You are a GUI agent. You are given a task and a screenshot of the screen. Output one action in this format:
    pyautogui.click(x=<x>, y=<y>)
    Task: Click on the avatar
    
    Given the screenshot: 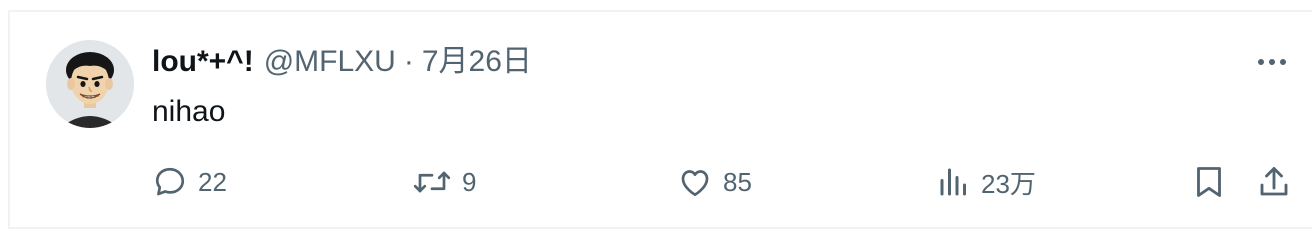 What is the action you would take?
    pyautogui.click(x=90, y=84)
    